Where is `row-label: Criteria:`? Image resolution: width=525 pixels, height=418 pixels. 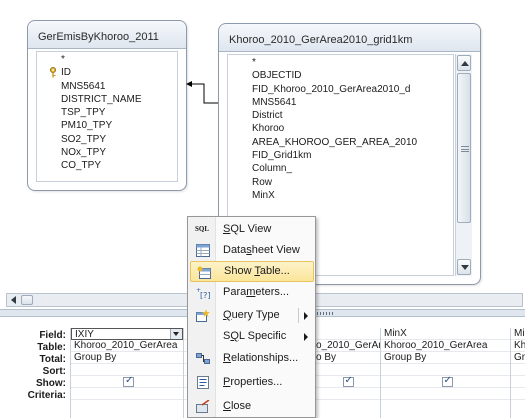
row-label: Criteria: is located at coordinates (46, 395).